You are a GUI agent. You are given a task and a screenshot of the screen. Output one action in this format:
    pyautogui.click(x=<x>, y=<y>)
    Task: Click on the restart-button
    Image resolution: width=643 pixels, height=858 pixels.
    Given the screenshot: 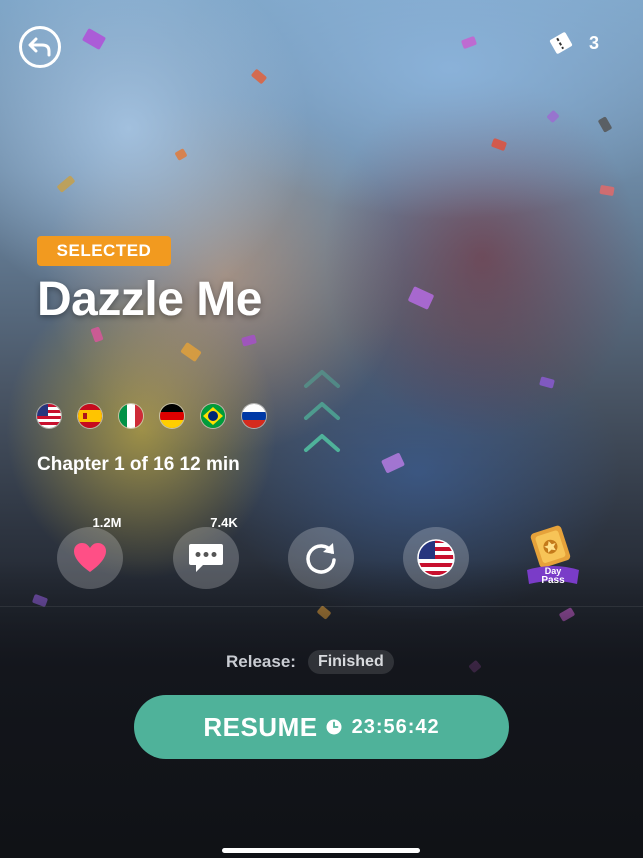 What is the action you would take?
    pyautogui.click(x=321, y=558)
    